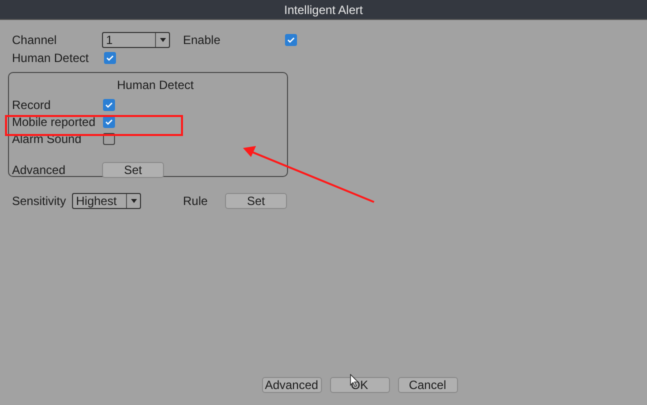 This screenshot has width=647, height=405. What do you see at coordinates (156, 85) in the screenshot?
I see `column-heading: Human Detect` at bounding box center [156, 85].